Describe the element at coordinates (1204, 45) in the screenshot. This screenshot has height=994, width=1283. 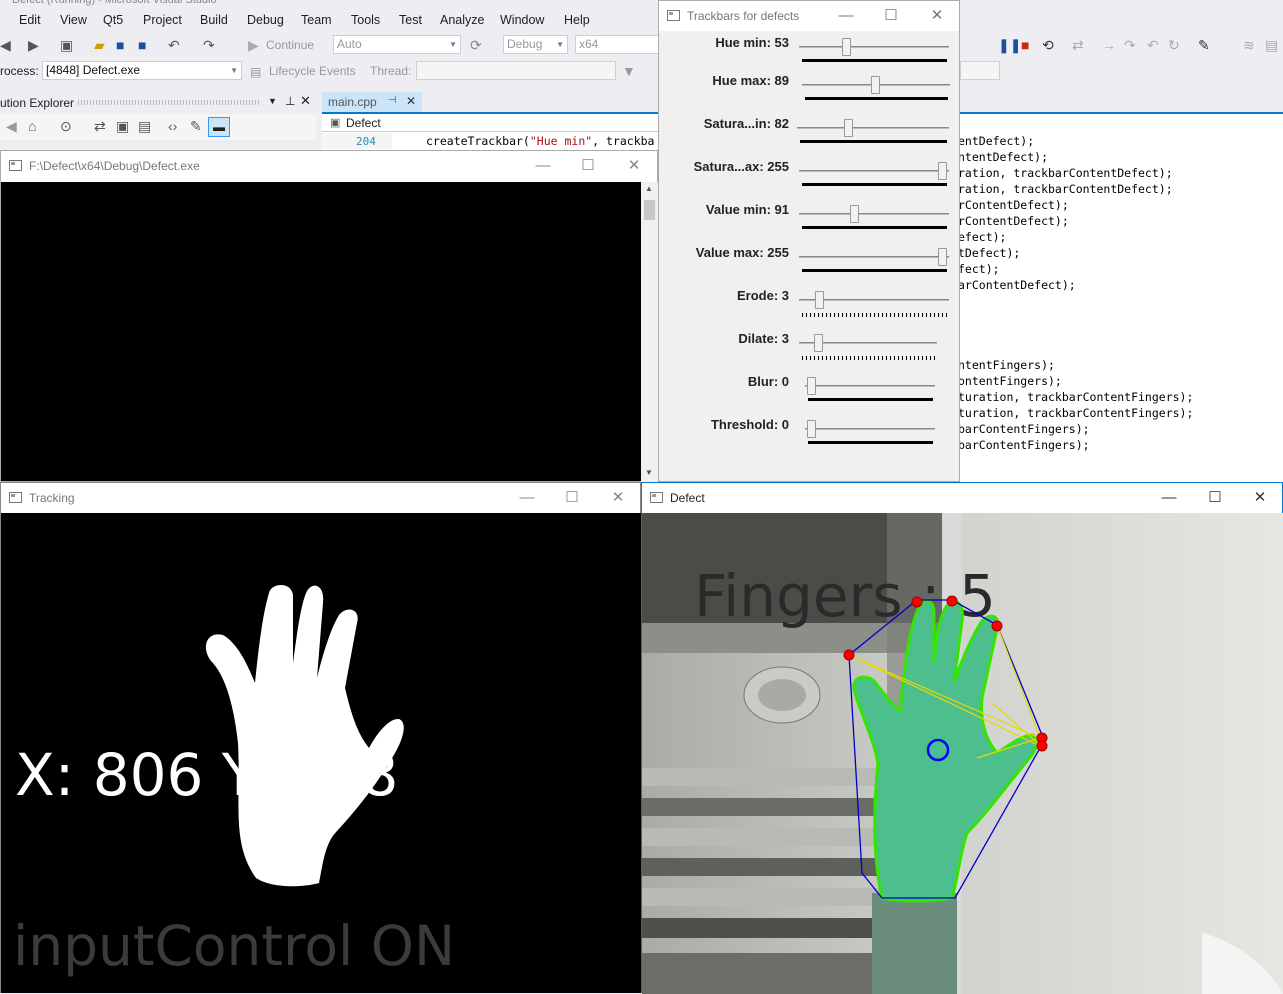
I see `hex-display-icon: ✎` at that location.